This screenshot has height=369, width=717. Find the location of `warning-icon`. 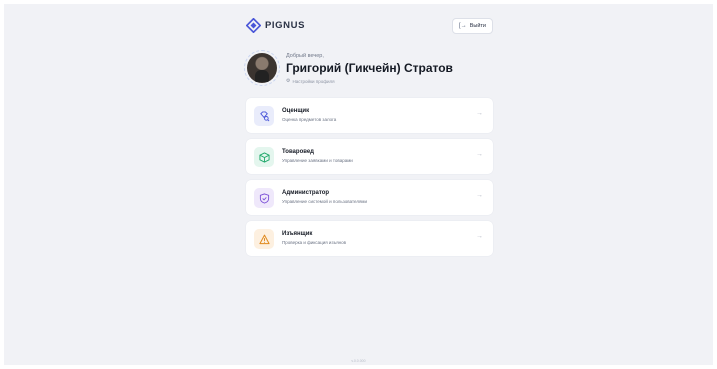

warning-icon is located at coordinates (264, 239).